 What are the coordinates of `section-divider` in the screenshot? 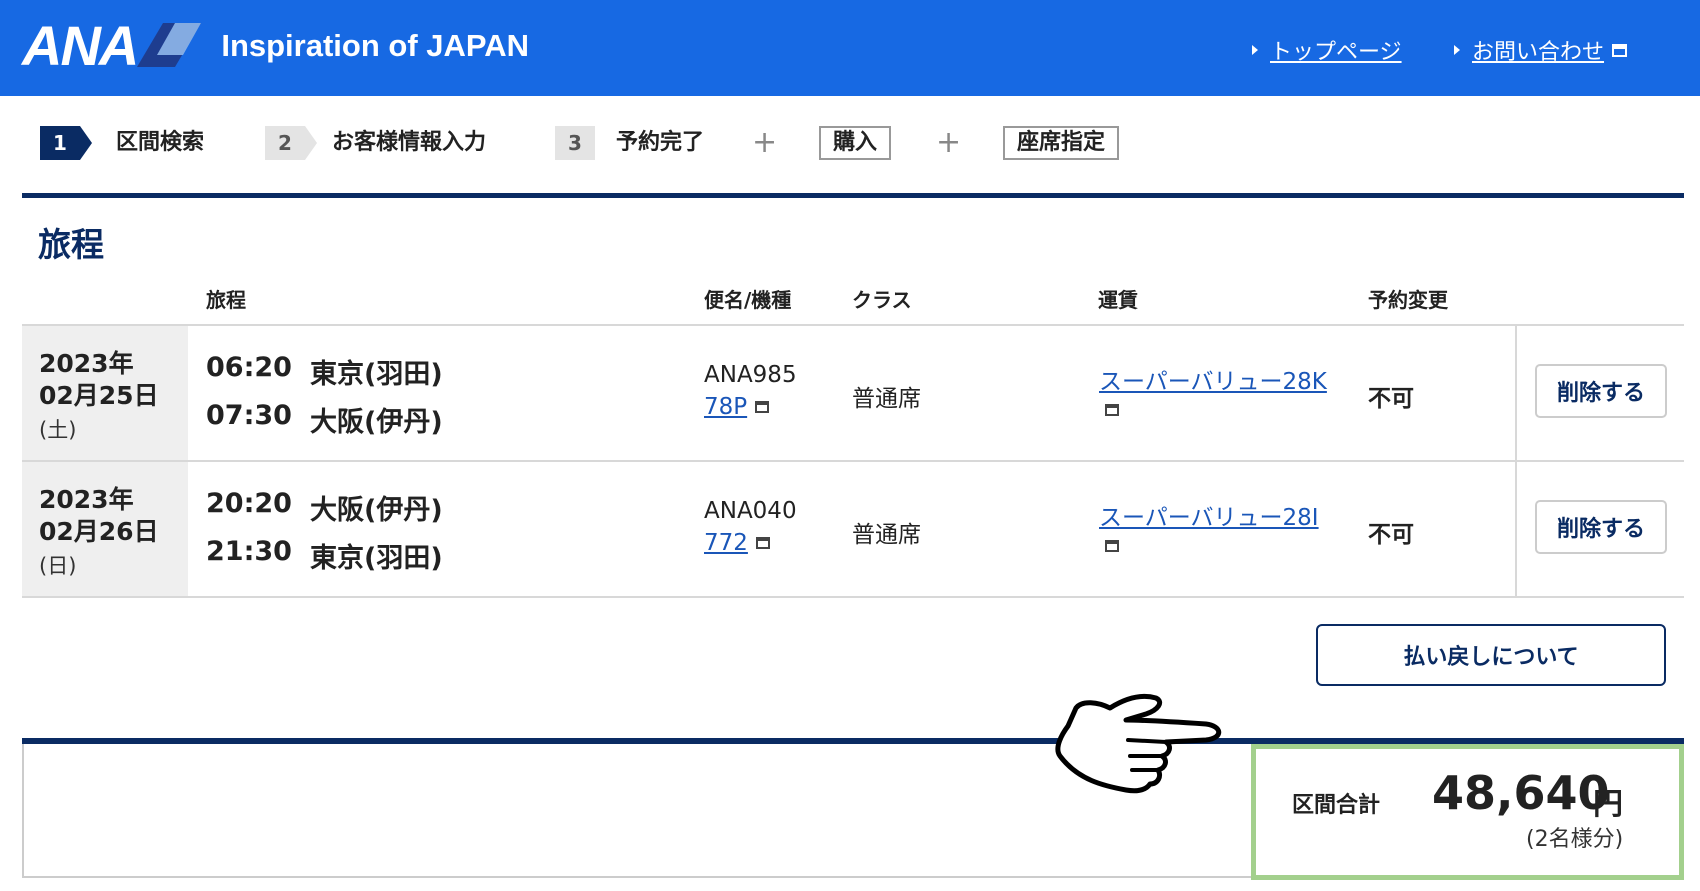 It's located at (853, 195).